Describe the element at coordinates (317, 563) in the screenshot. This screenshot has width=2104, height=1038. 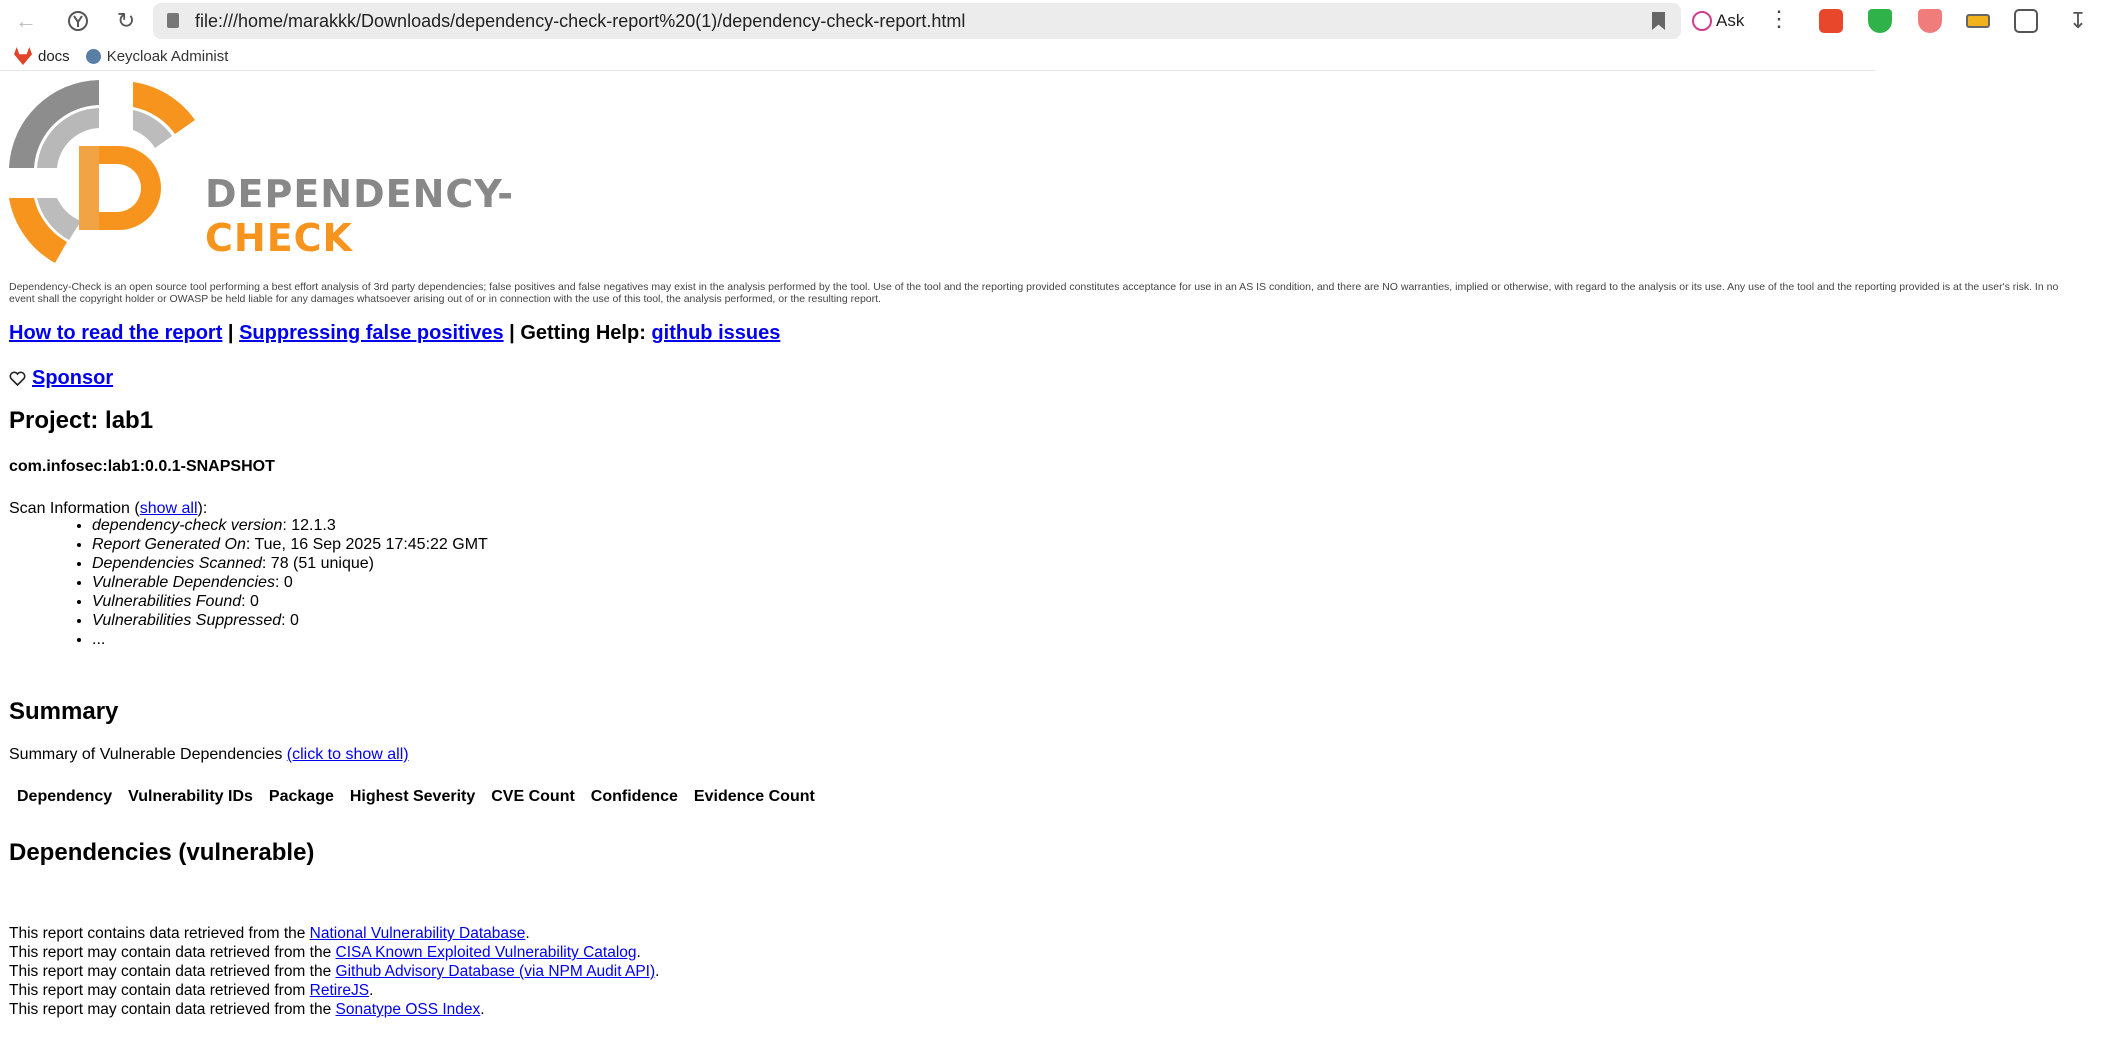
I see `scan-item-value: : 78 (51 unique)` at that location.